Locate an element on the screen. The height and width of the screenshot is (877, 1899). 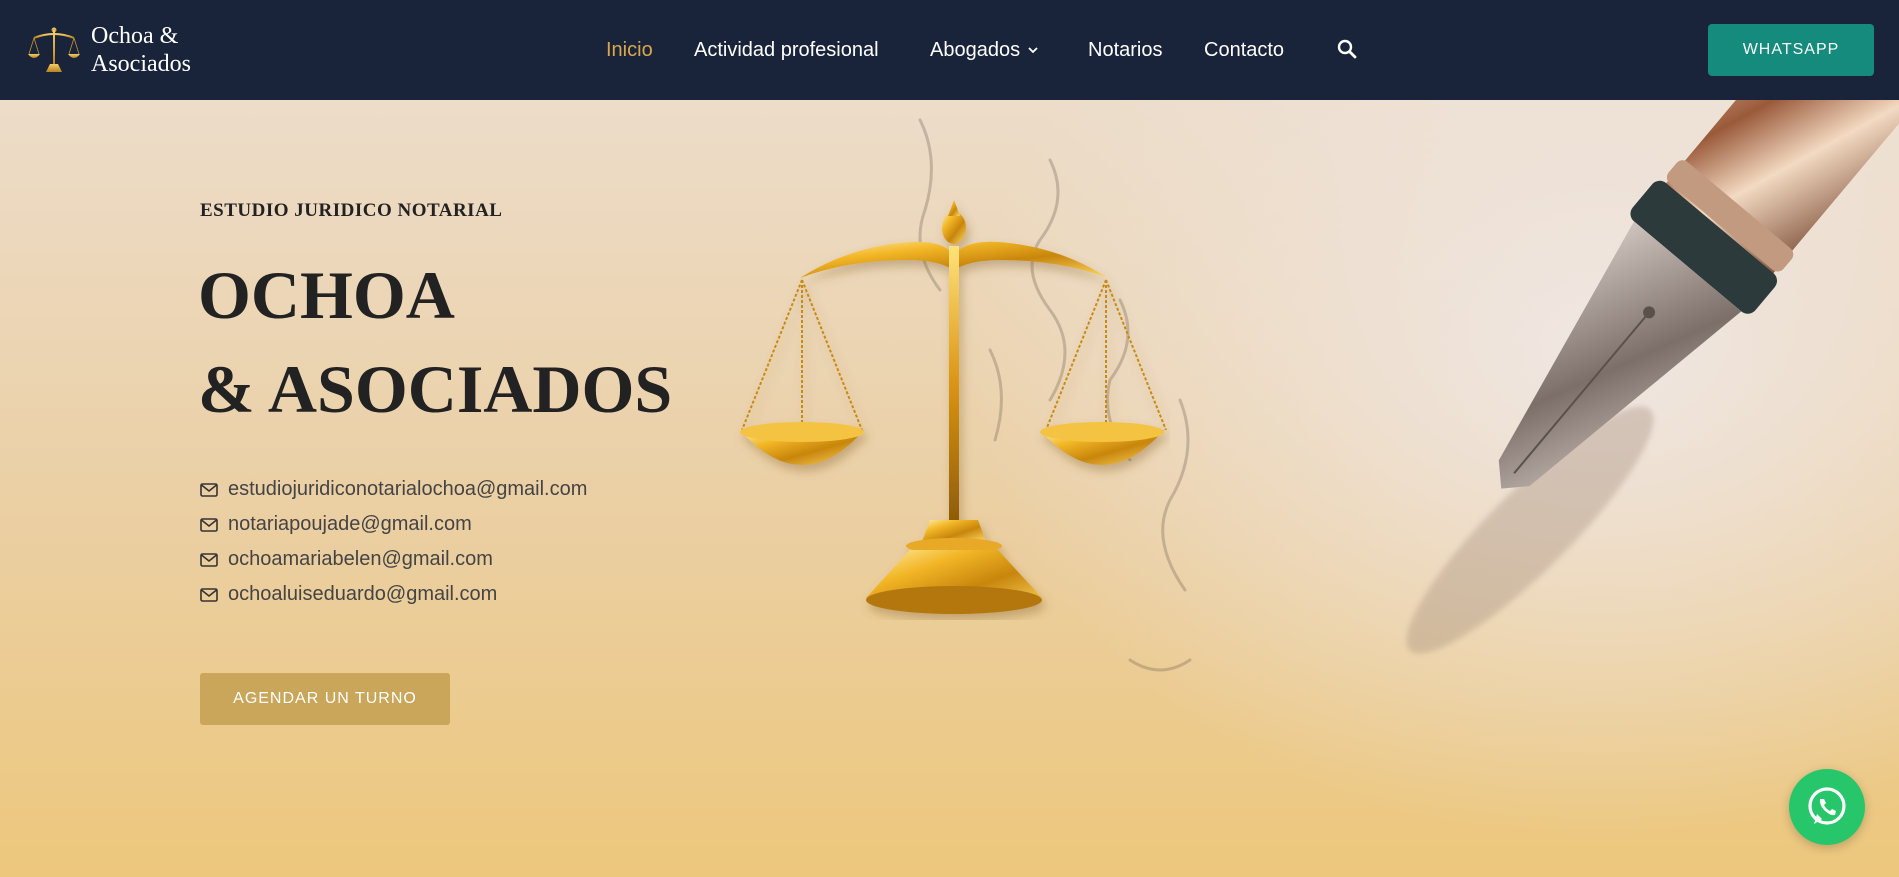
nav-item-actividad-profesional: Actividad profesional is located at coordinates (786, 50).